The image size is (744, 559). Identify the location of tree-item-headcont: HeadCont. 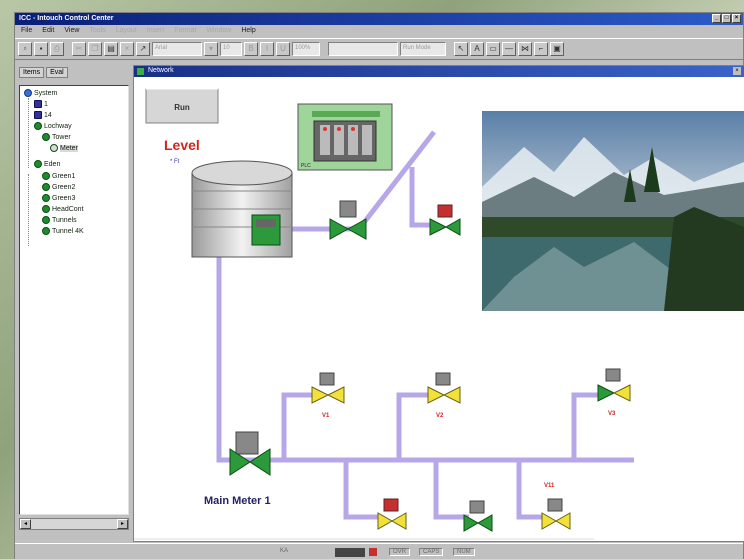
(63, 209).